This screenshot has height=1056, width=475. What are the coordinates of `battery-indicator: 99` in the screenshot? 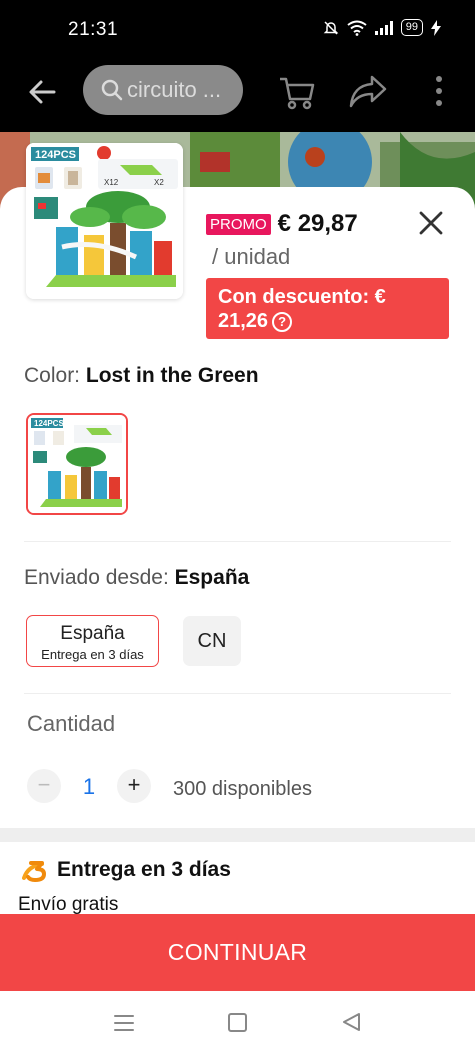 It's located at (411, 27).